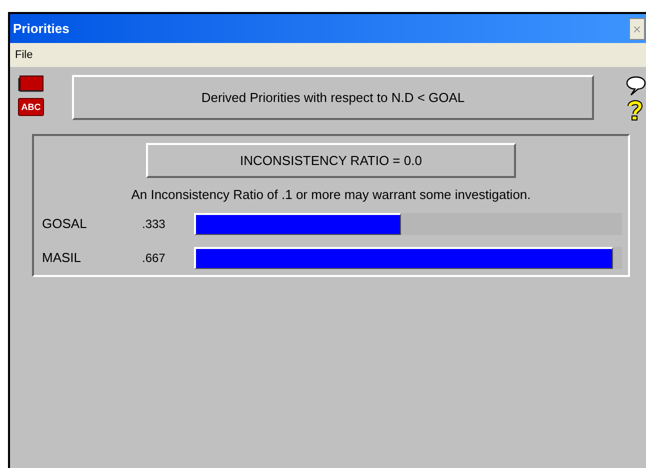 The height and width of the screenshot is (468, 646). Describe the element at coordinates (636, 86) in the screenshot. I see `speech-bubble-icon` at that location.